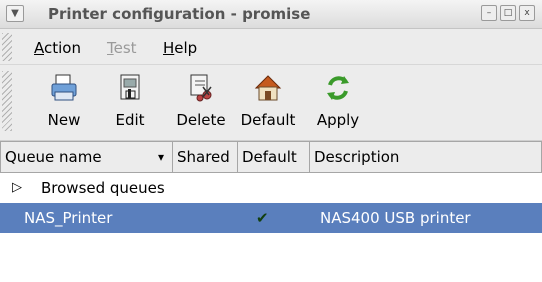 The height and width of the screenshot is (282, 542). What do you see at coordinates (338, 88) in the screenshot?
I see `apply-refresh-icon` at bounding box center [338, 88].